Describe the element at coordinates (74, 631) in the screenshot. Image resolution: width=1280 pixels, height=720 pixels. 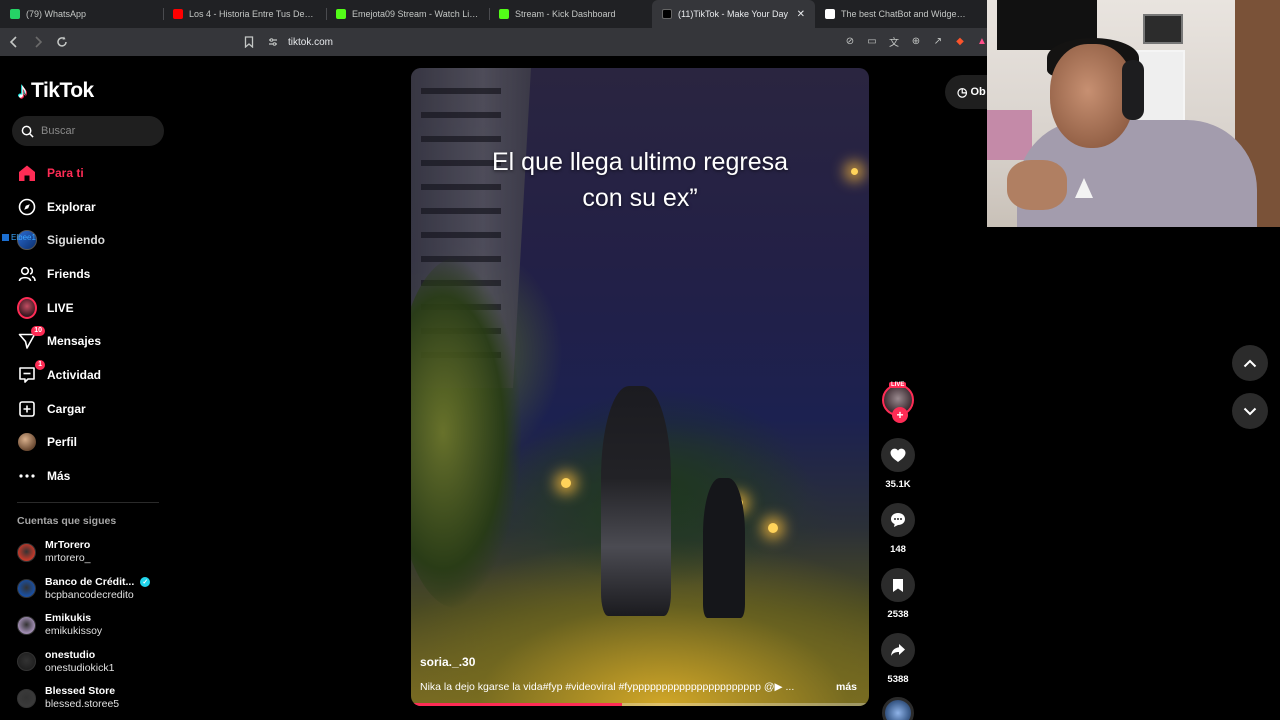
I see `account-username: emikukissoy` at that location.